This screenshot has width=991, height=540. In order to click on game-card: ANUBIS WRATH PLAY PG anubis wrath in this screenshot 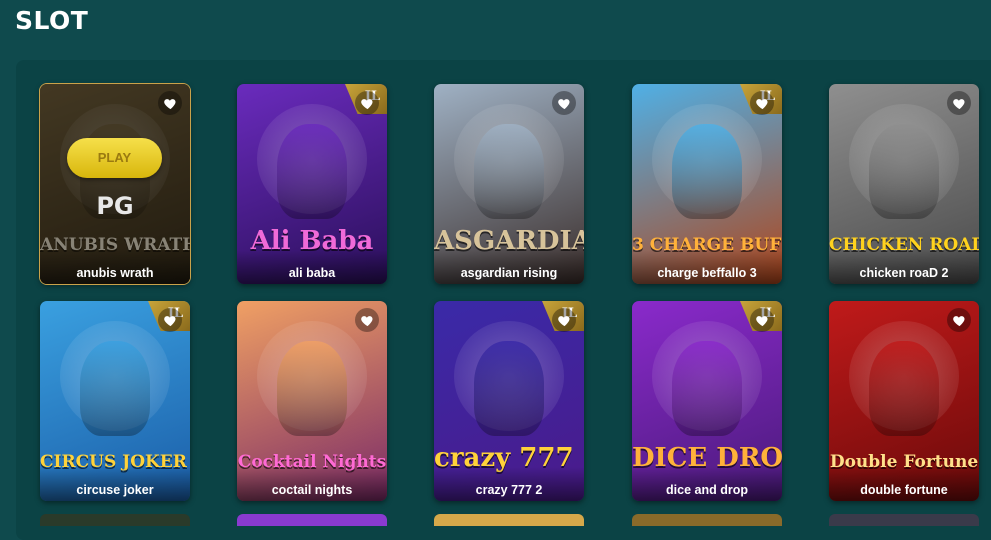, I will do `click(115, 184)`.